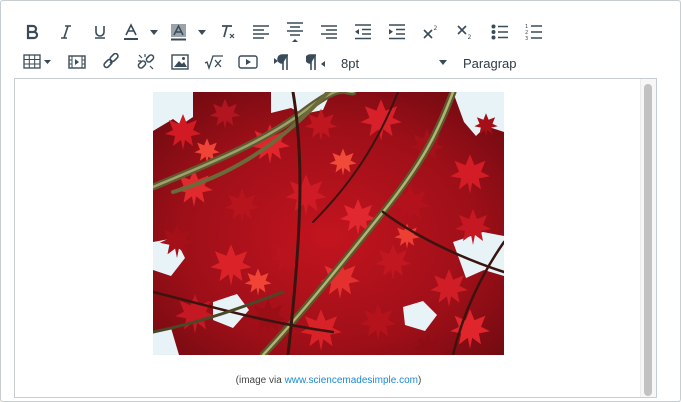 Image resolution: width=681 pixels, height=402 pixels. What do you see at coordinates (396, 63) in the screenshot?
I see `font-size-select: 8pt` at bounding box center [396, 63].